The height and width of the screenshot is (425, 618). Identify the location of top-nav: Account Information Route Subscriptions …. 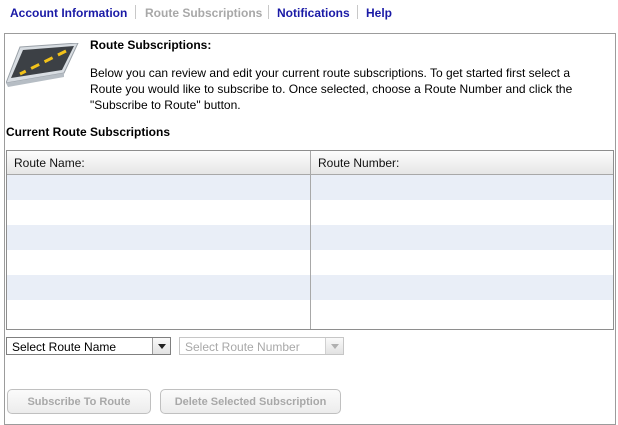
(309, 13).